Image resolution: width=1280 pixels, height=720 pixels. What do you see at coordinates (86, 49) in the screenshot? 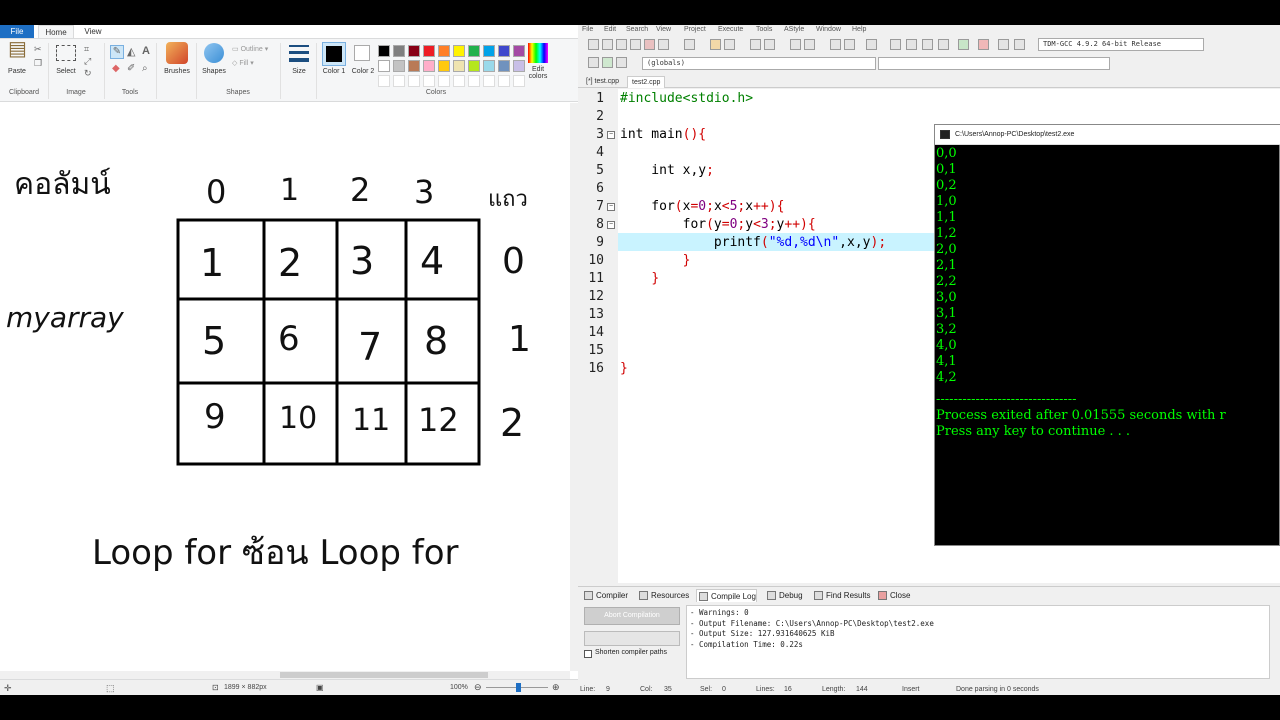
I see `crop-icon: ⌗` at bounding box center [86, 49].